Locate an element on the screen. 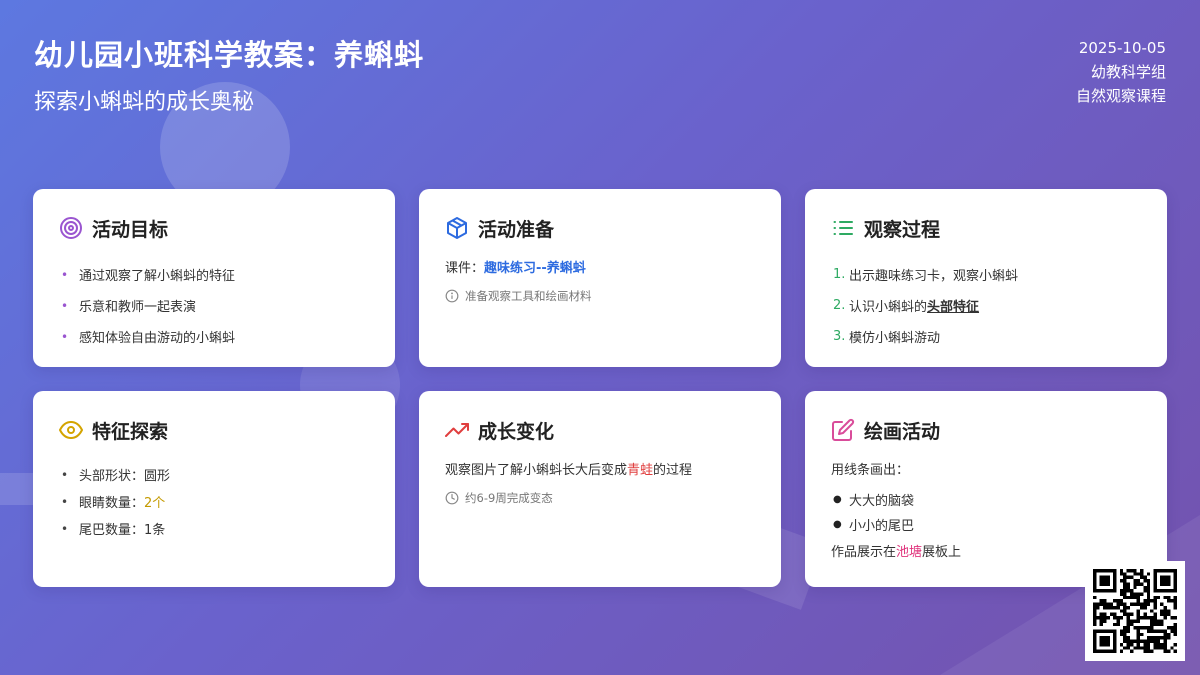 This screenshot has width=1200, height=675. card-header: 绘画活动 is located at coordinates (986, 430).